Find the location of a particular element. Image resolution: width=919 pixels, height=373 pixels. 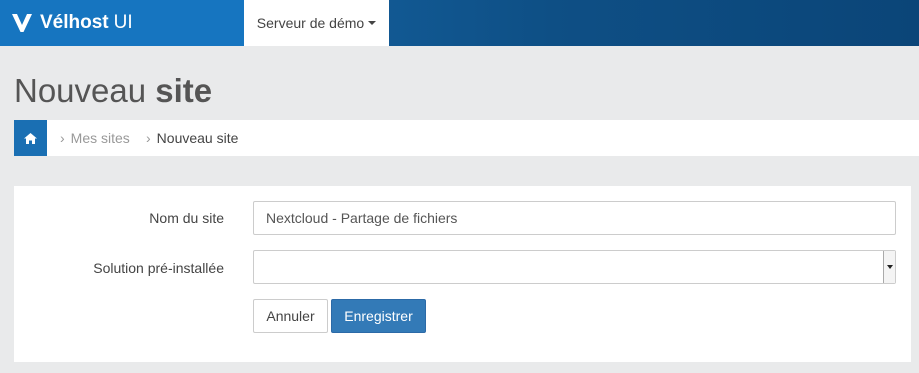

home-icon is located at coordinates (30, 138).